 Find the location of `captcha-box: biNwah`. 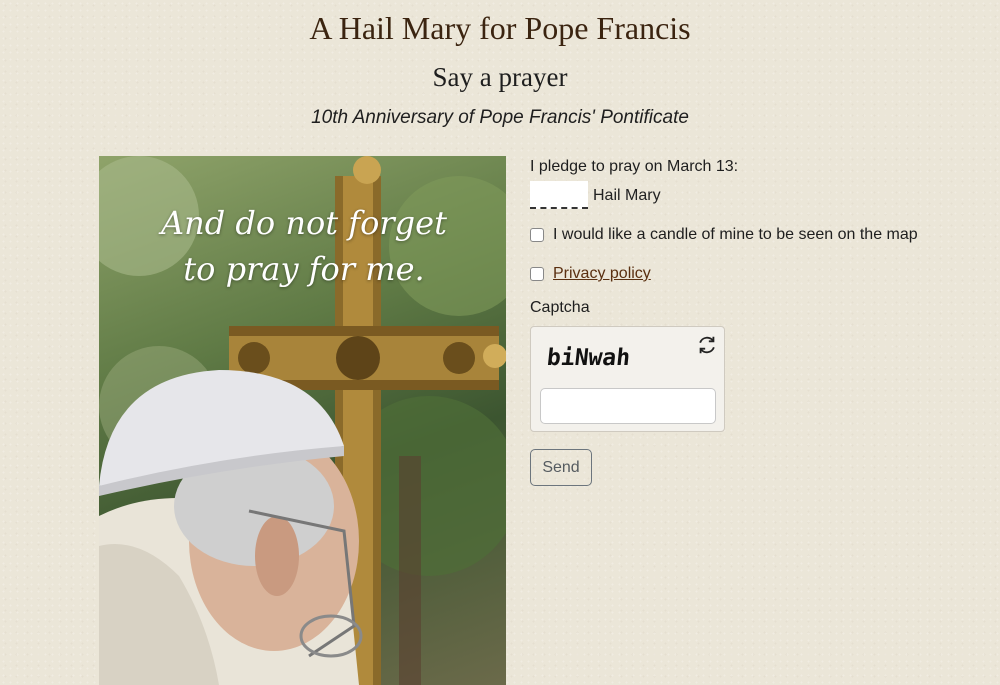

captcha-box: biNwah is located at coordinates (627, 379).